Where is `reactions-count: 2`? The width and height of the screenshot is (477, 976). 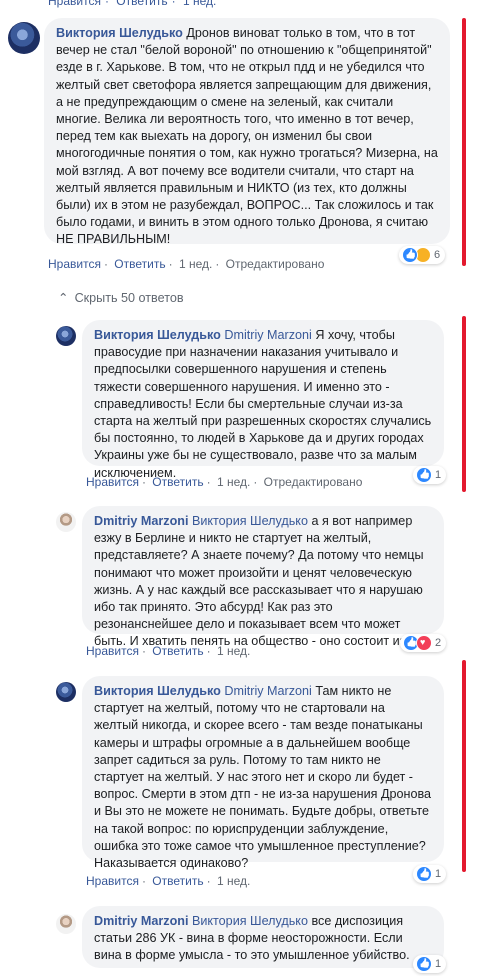 reactions-count: 2 is located at coordinates (438, 643).